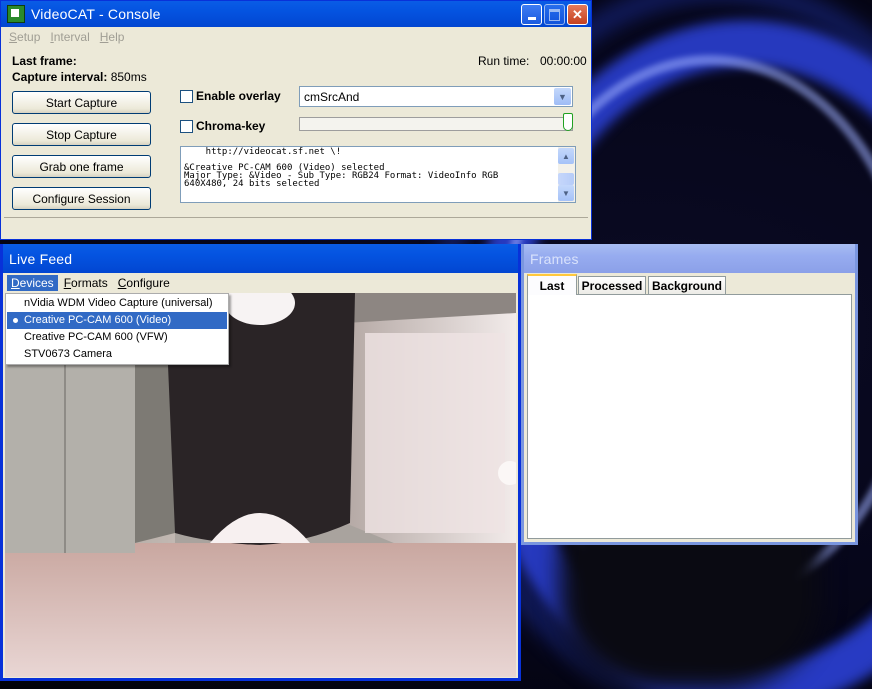  I want to click on overlay-mode-value: cmSrcAnd, so click(332, 97).